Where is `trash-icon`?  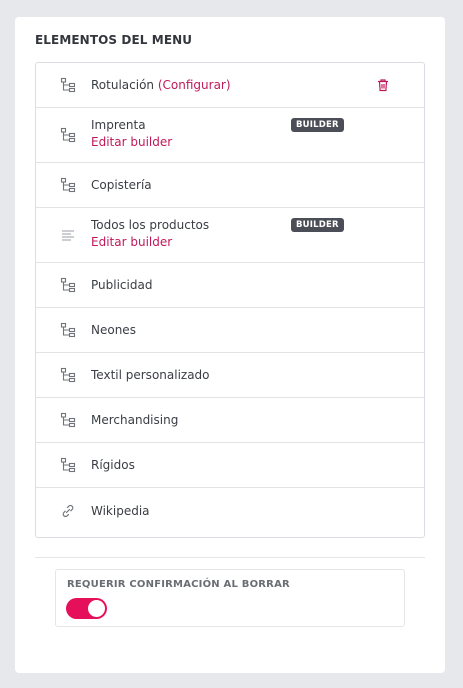 trash-icon is located at coordinates (383, 85).